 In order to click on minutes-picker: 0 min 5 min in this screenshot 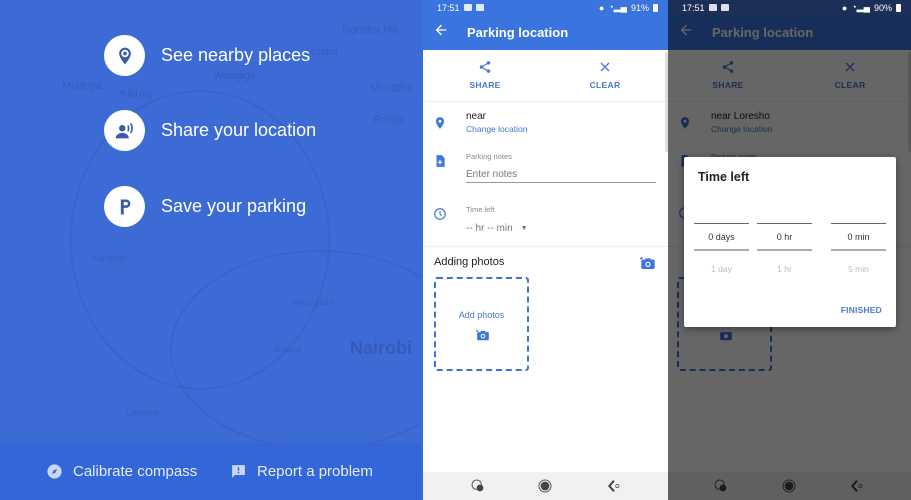, I will do `click(858, 242)`.